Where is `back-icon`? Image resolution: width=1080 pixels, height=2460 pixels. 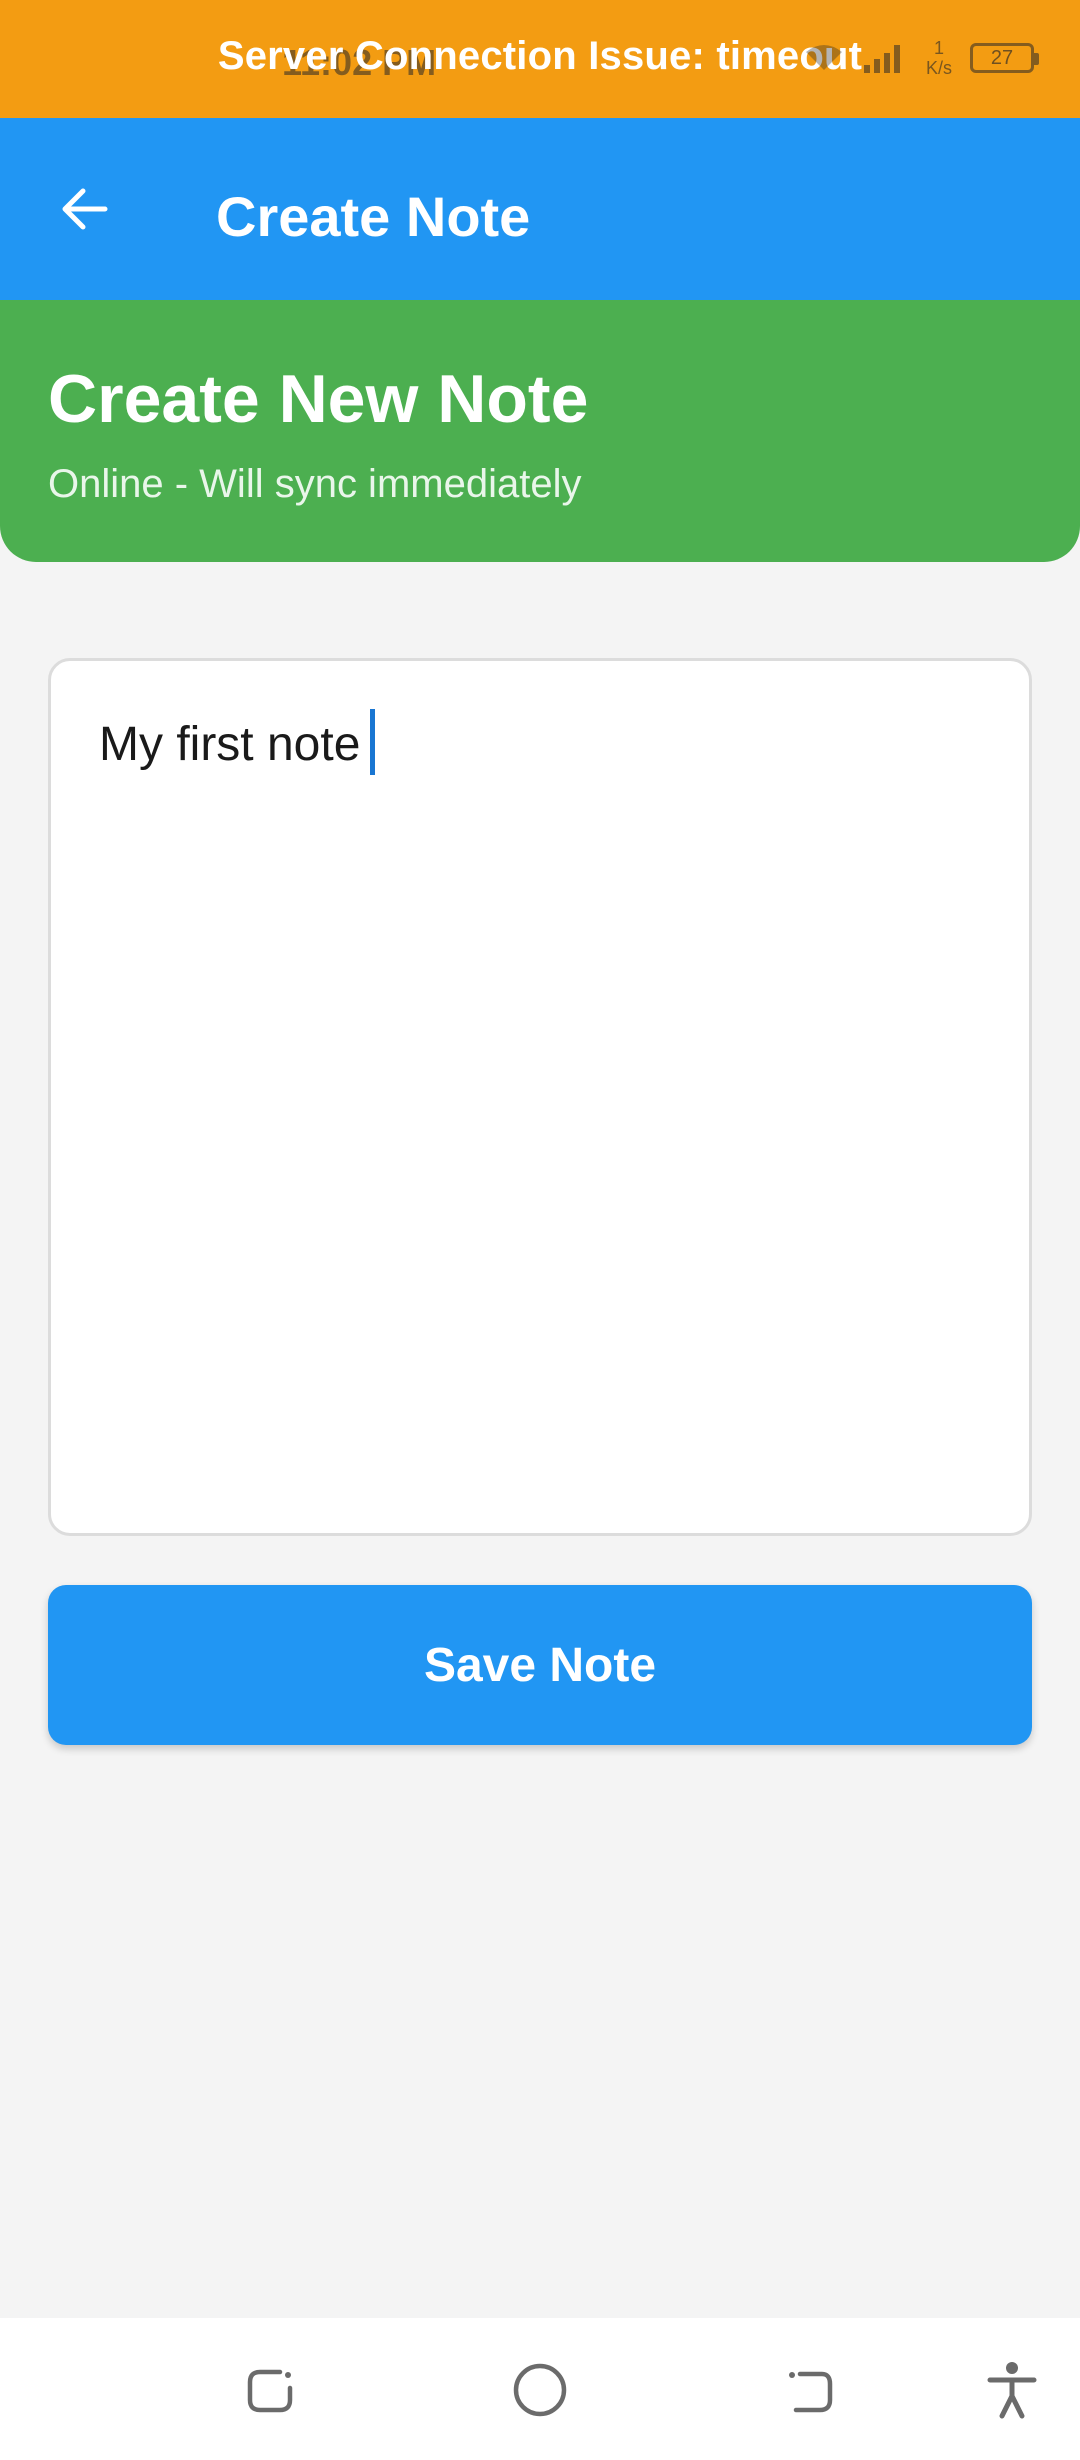
back-icon is located at coordinates (811, 2392).